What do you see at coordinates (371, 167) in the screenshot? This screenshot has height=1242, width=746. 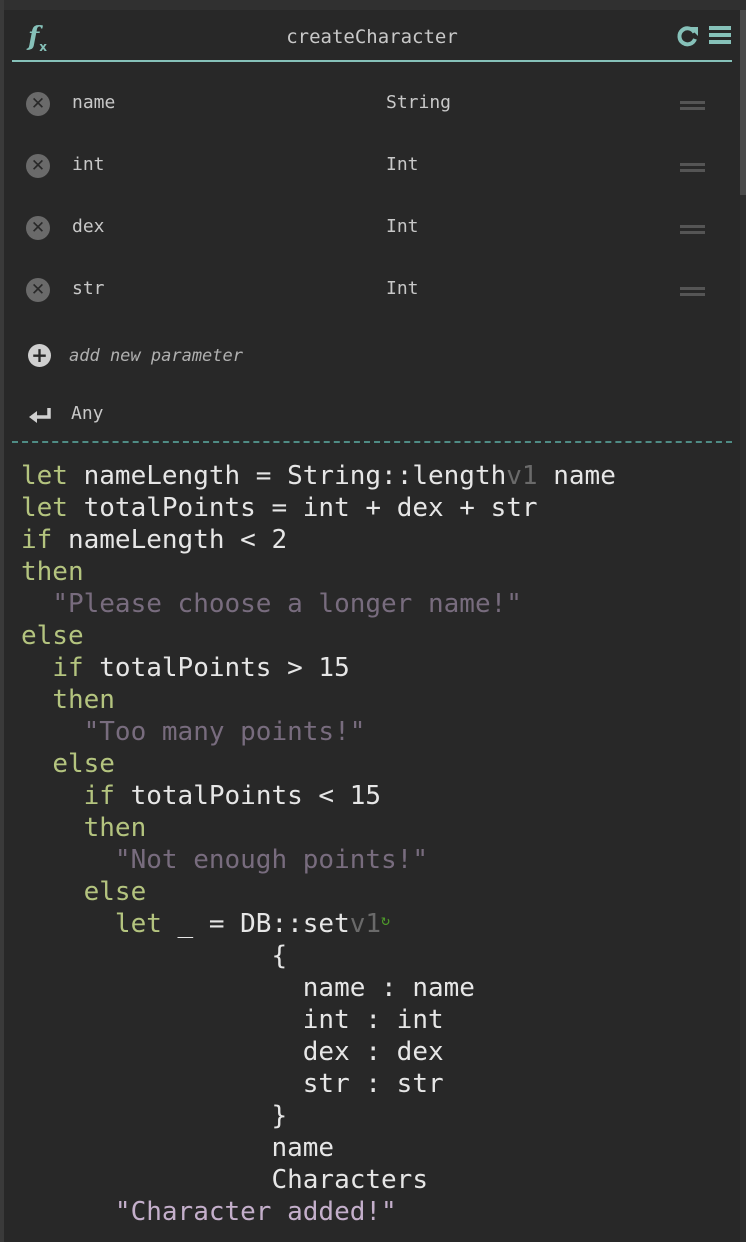 I see `parameter-row: ✕ int Int` at bounding box center [371, 167].